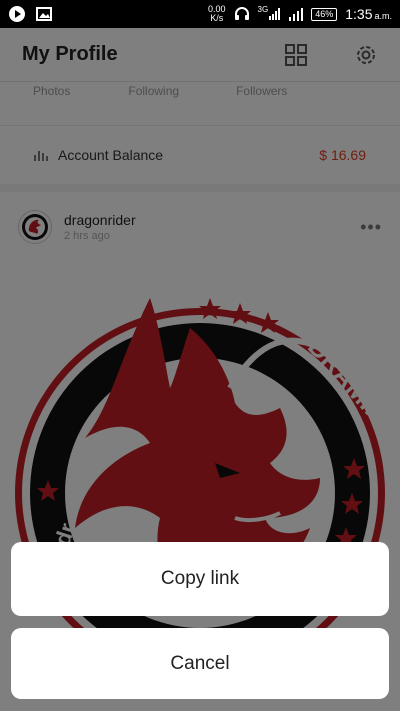 The height and width of the screenshot is (711, 400). What do you see at coordinates (200, 663) in the screenshot?
I see `cancel-button: Cancel` at bounding box center [200, 663].